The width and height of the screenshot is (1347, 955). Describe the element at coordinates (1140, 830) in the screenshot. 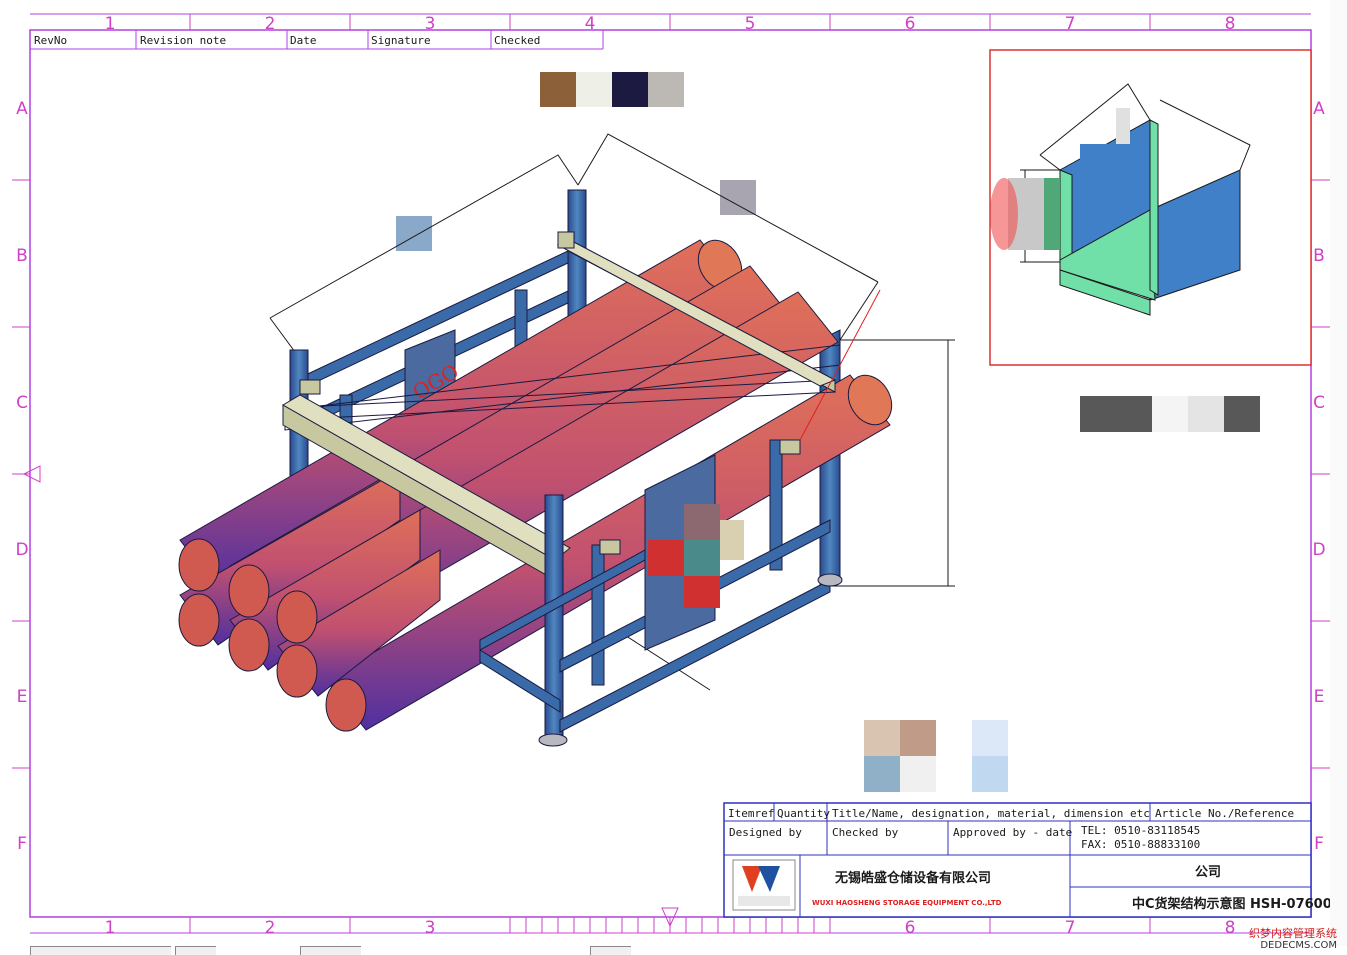

I see `tb-tel: TEL: 0510-83118545` at that location.